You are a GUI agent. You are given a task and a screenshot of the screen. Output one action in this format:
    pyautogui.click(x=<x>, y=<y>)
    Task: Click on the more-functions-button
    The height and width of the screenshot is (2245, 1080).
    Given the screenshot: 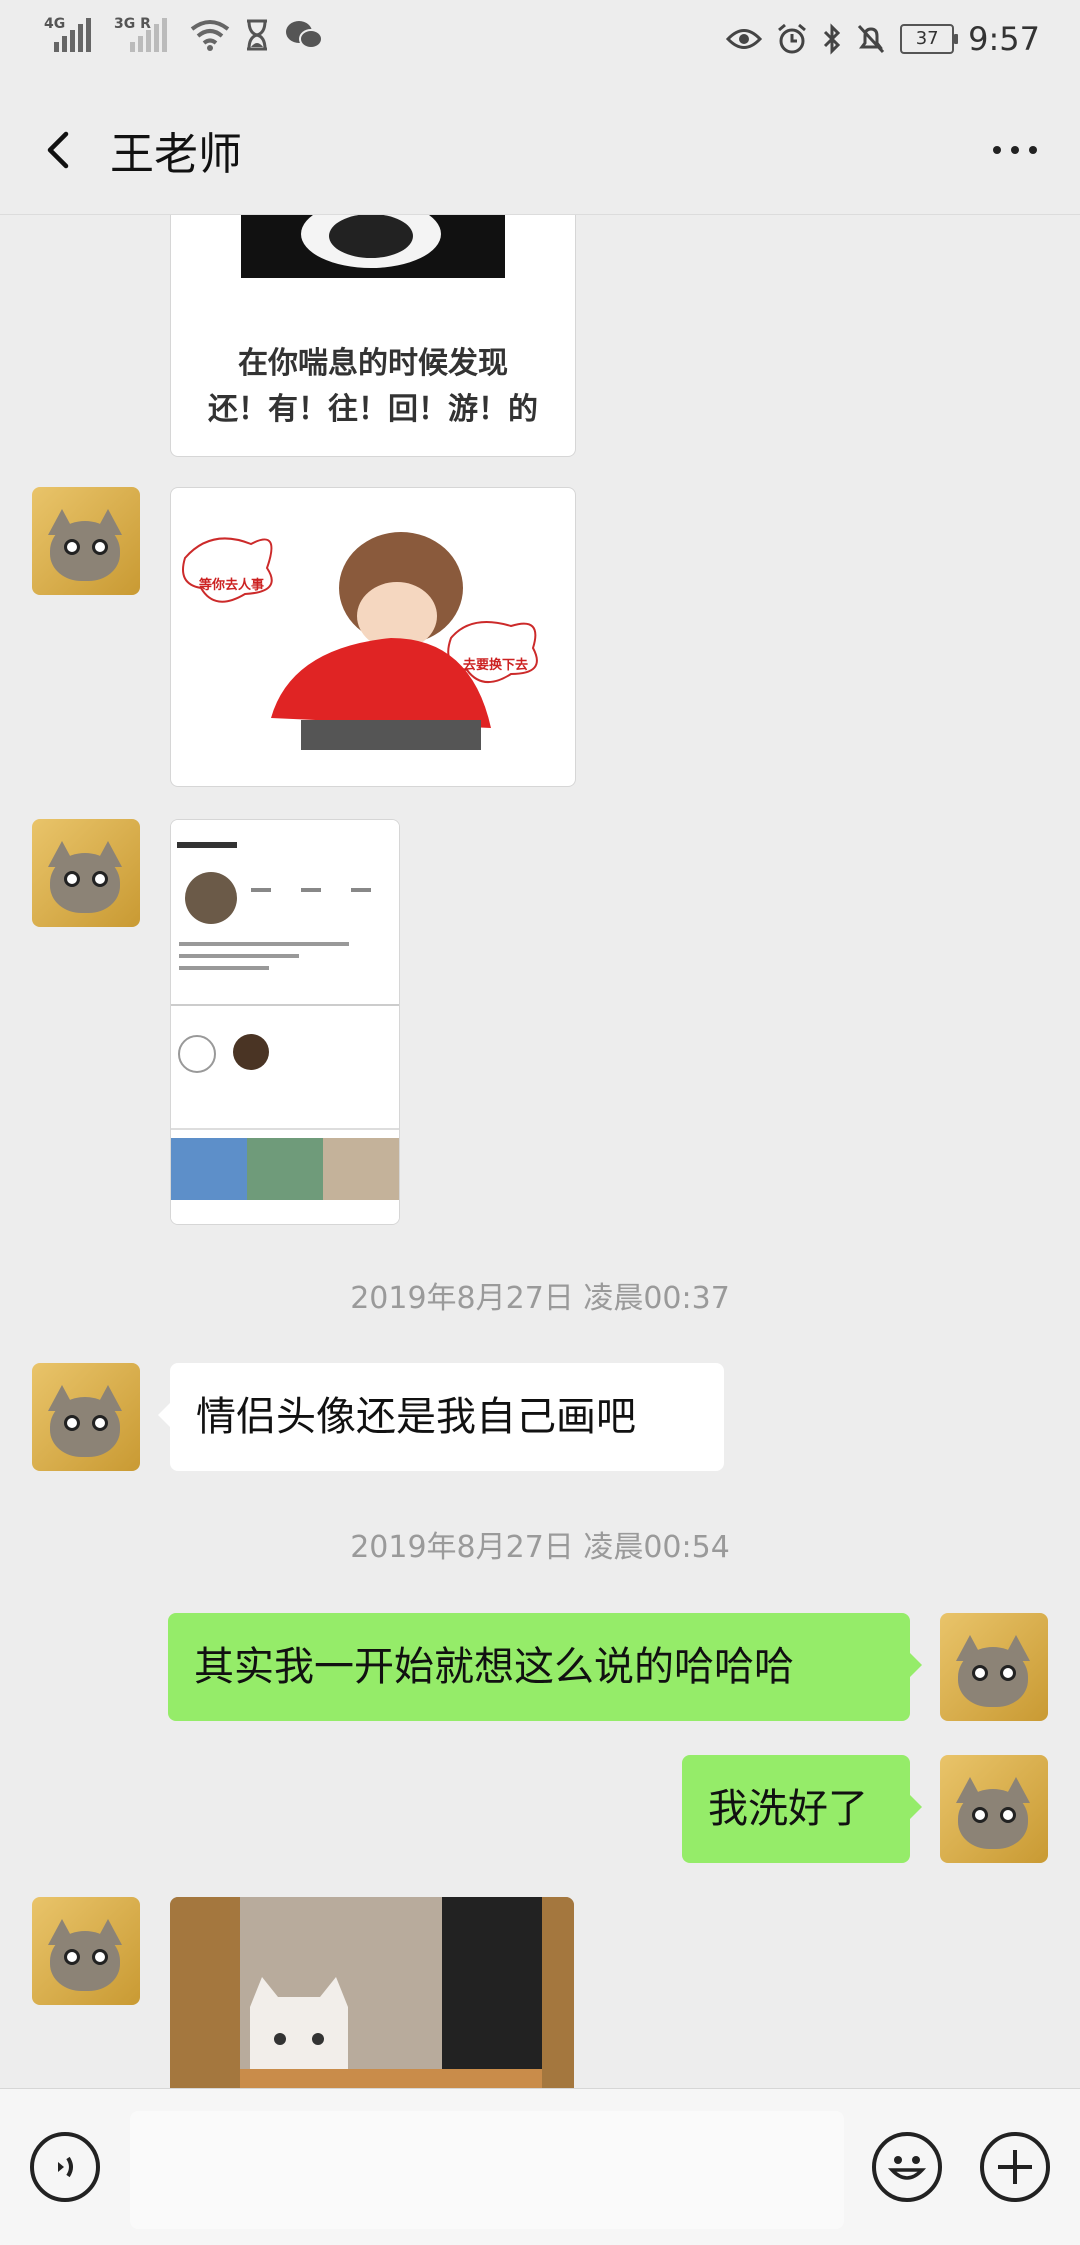 What is the action you would take?
    pyautogui.click(x=1015, y=2167)
    